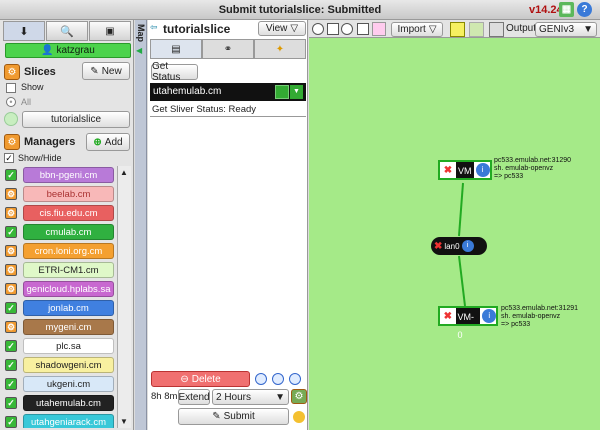 The width and height of the screenshot is (600, 430). What do you see at coordinates (566, 9) in the screenshot?
I see `grid-icon: ▦` at bounding box center [566, 9].